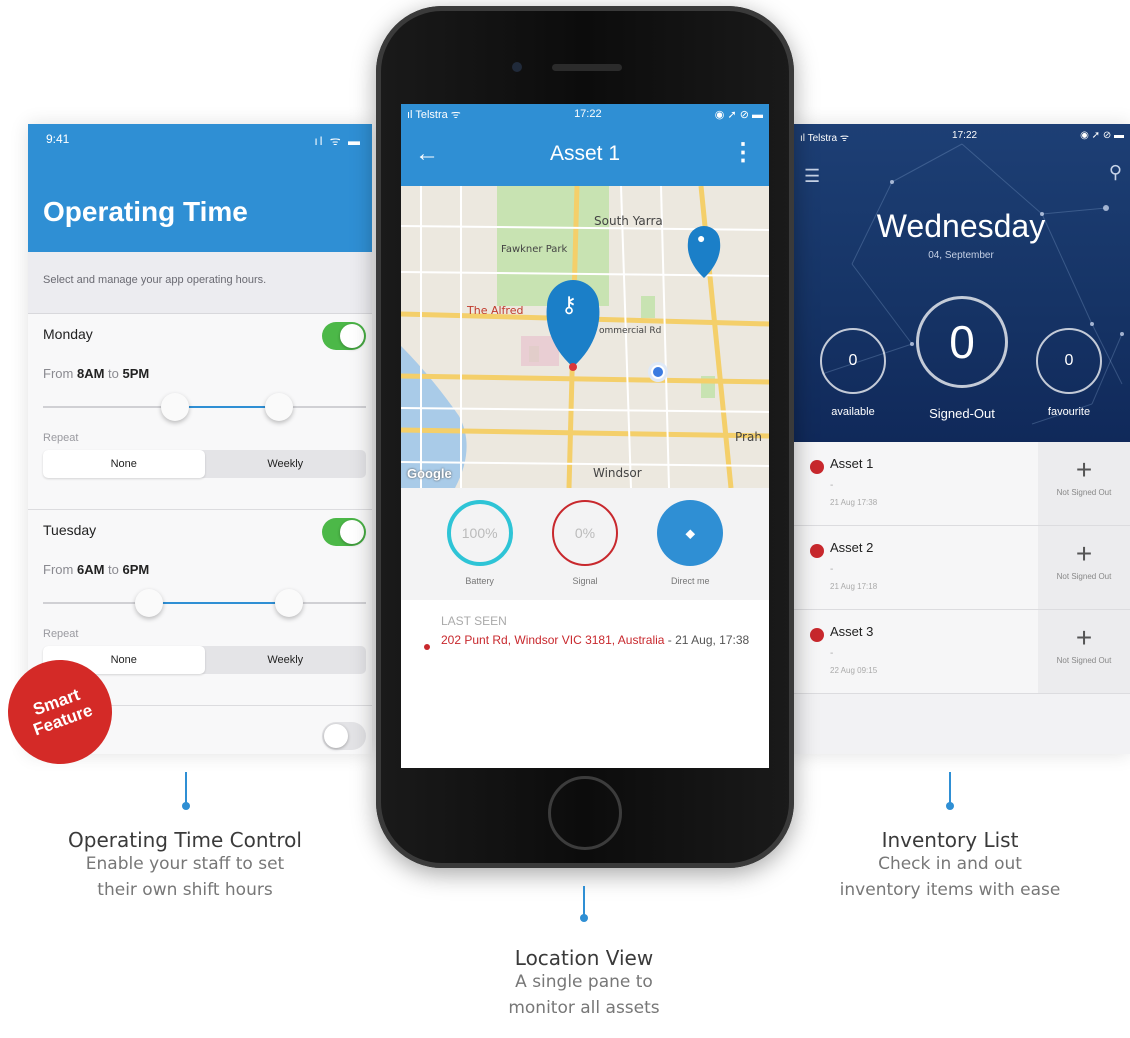 The height and width of the screenshot is (1038, 1130). What do you see at coordinates (961, 568) in the screenshot?
I see `asset-row: Asset 2 - 21 Aug 17:18 + Not Signed Out` at bounding box center [961, 568].